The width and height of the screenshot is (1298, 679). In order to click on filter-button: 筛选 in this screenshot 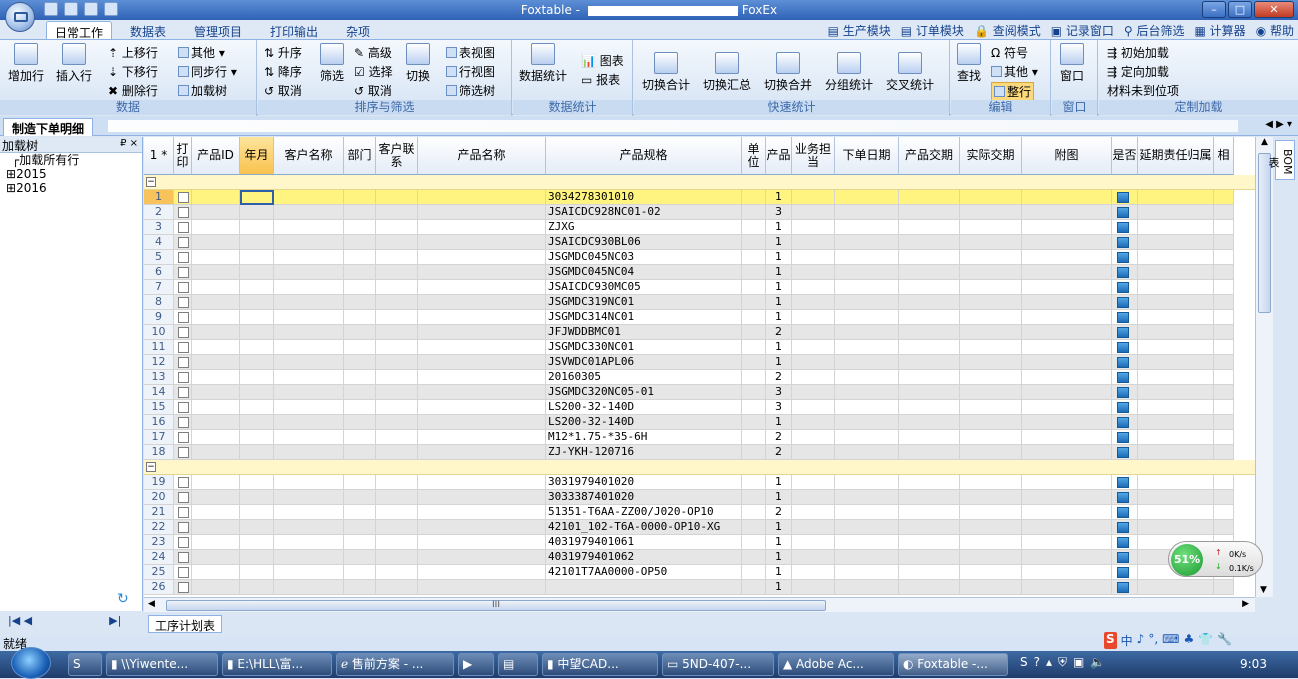, I will do `click(332, 63)`.